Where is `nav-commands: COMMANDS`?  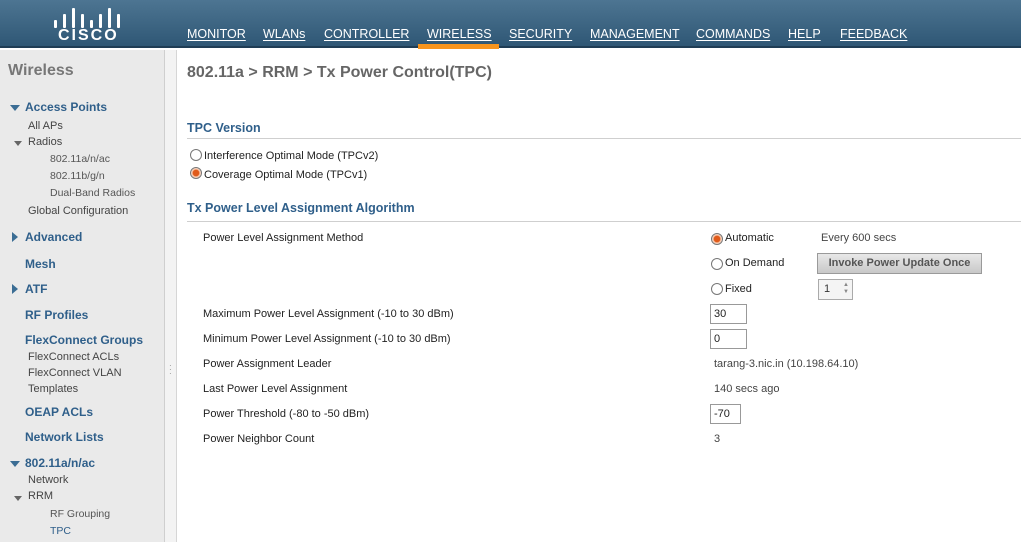 nav-commands: COMMANDS is located at coordinates (733, 34).